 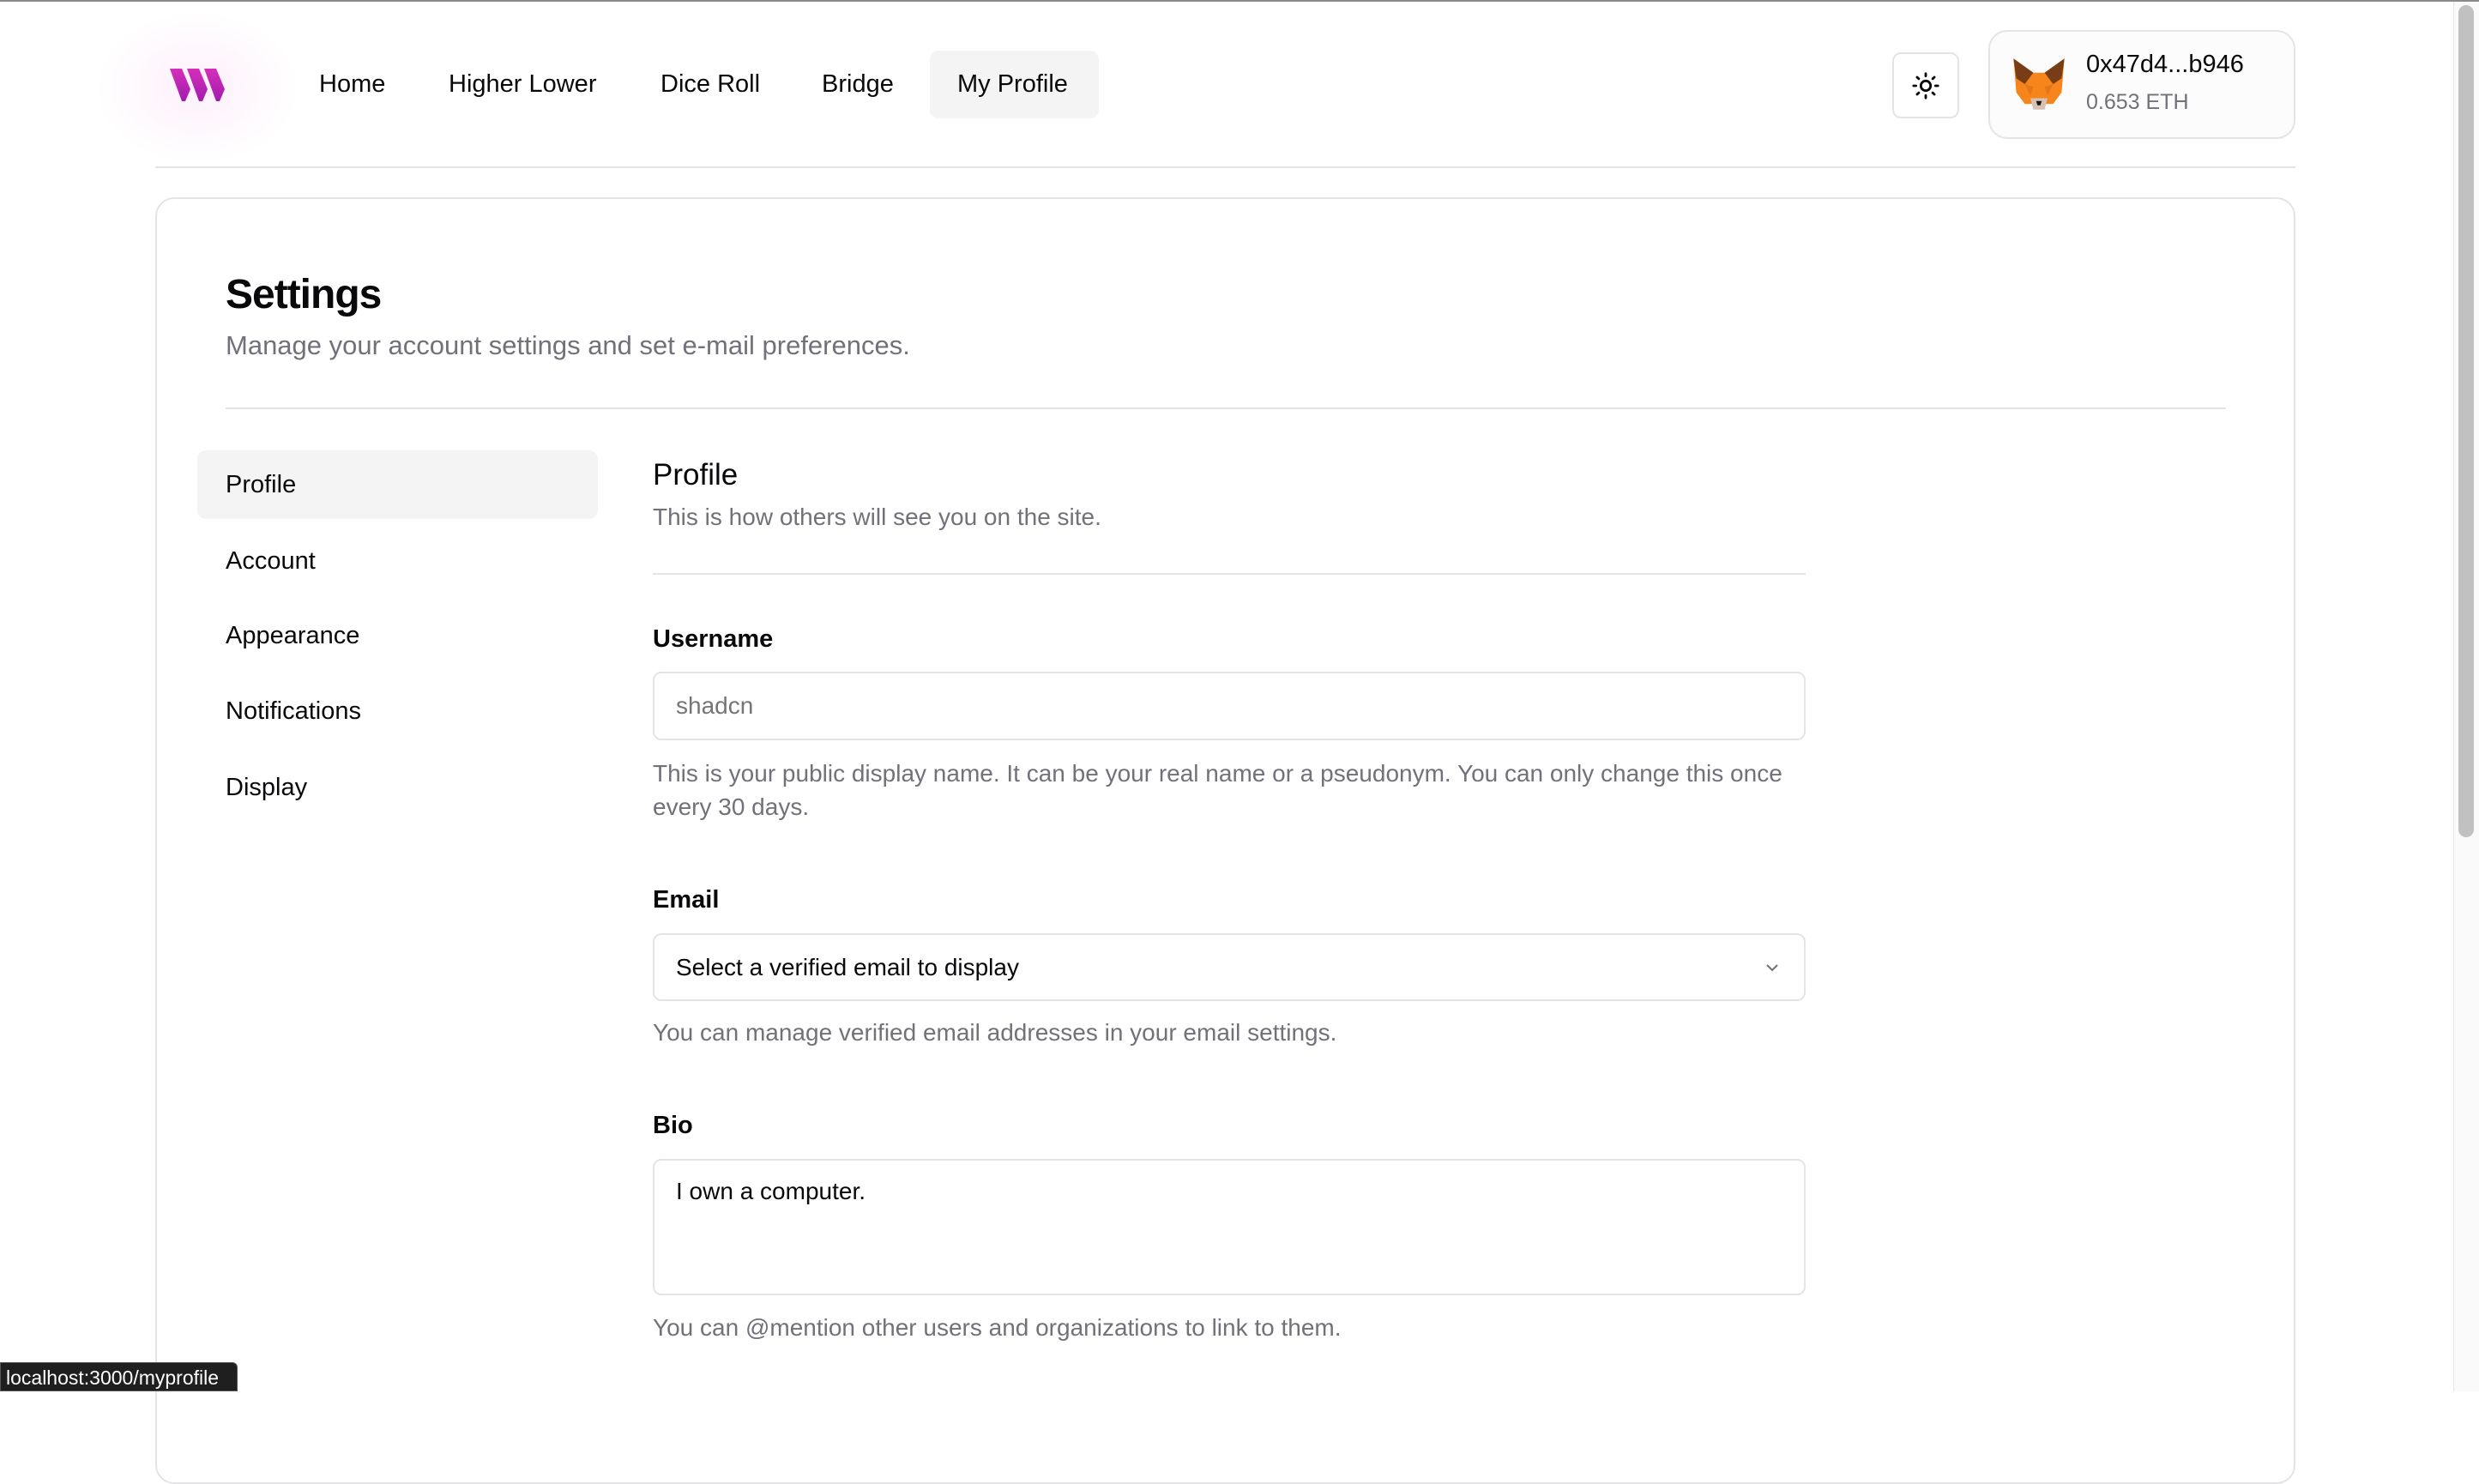 What do you see at coordinates (1772, 967) in the screenshot?
I see `chevron-down-icon` at bounding box center [1772, 967].